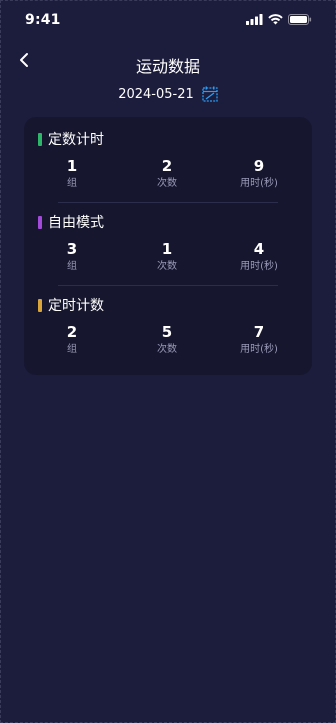 The height and width of the screenshot is (723, 336). Describe the element at coordinates (43, 20) in the screenshot. I see `status-time: 9:41` at that location.